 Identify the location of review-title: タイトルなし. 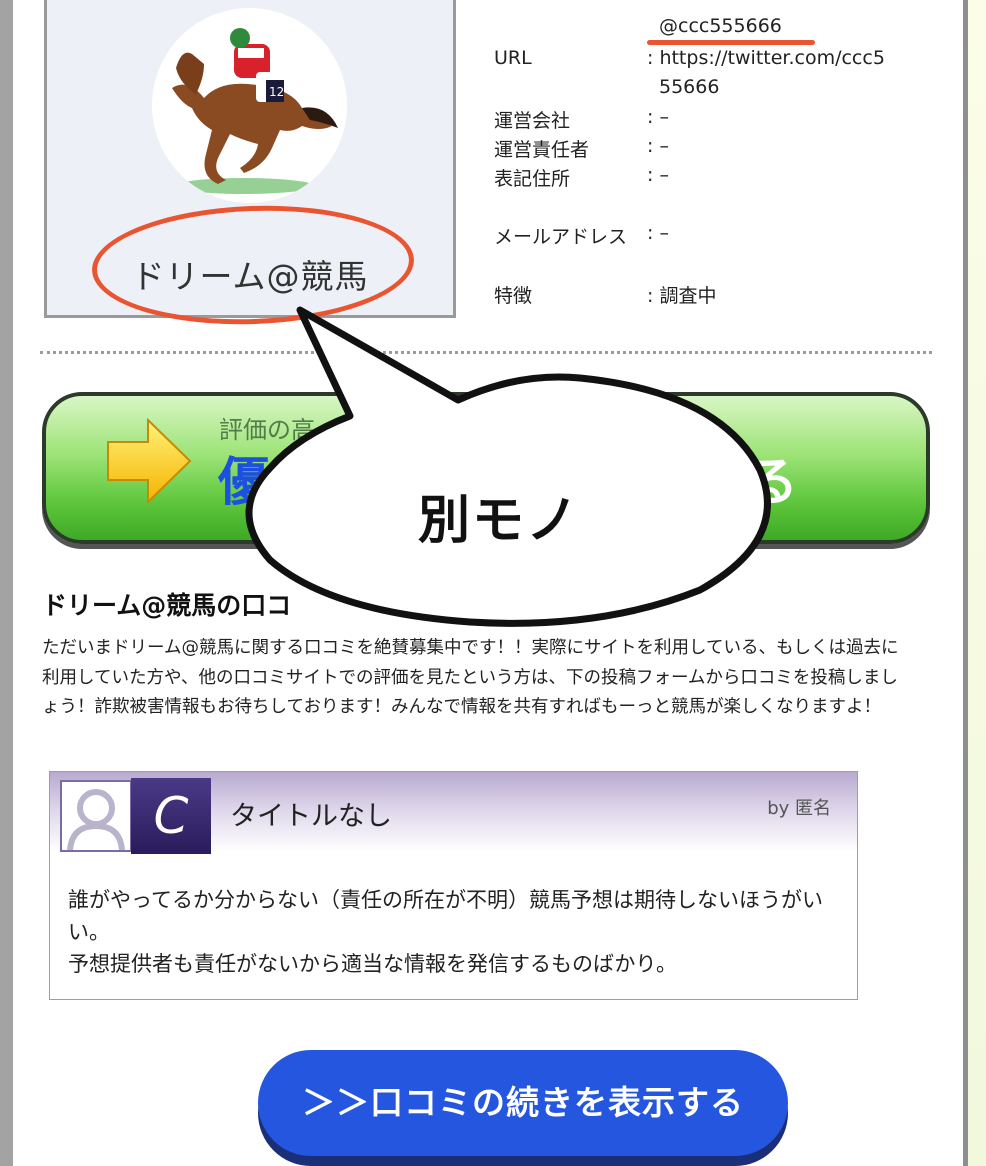
(311, 816).